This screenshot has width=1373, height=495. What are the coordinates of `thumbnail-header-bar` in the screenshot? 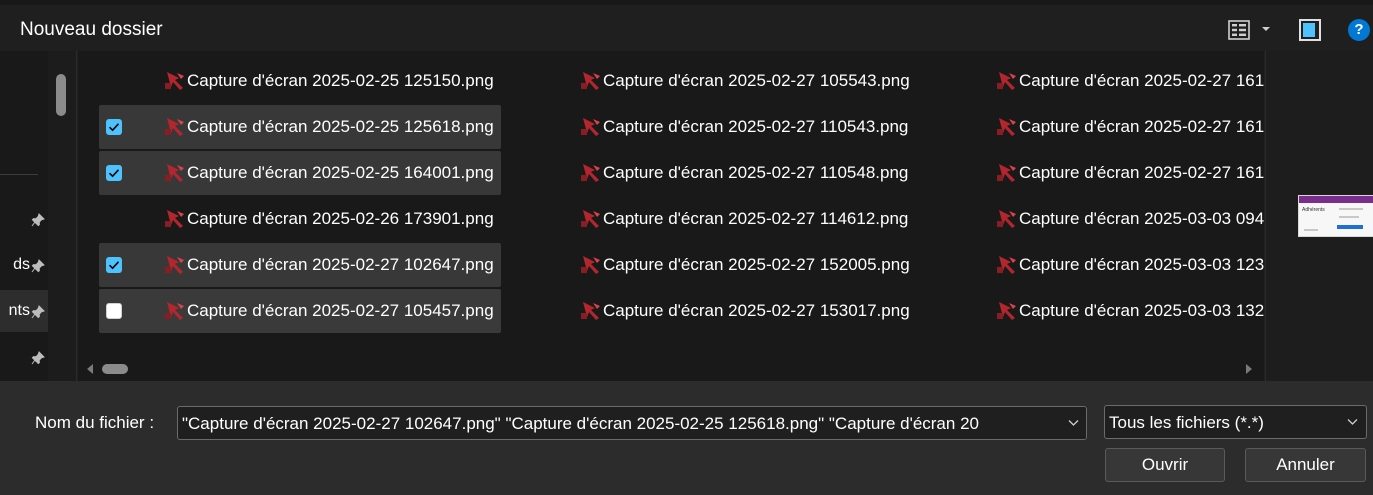 It's located at (1336, 199).